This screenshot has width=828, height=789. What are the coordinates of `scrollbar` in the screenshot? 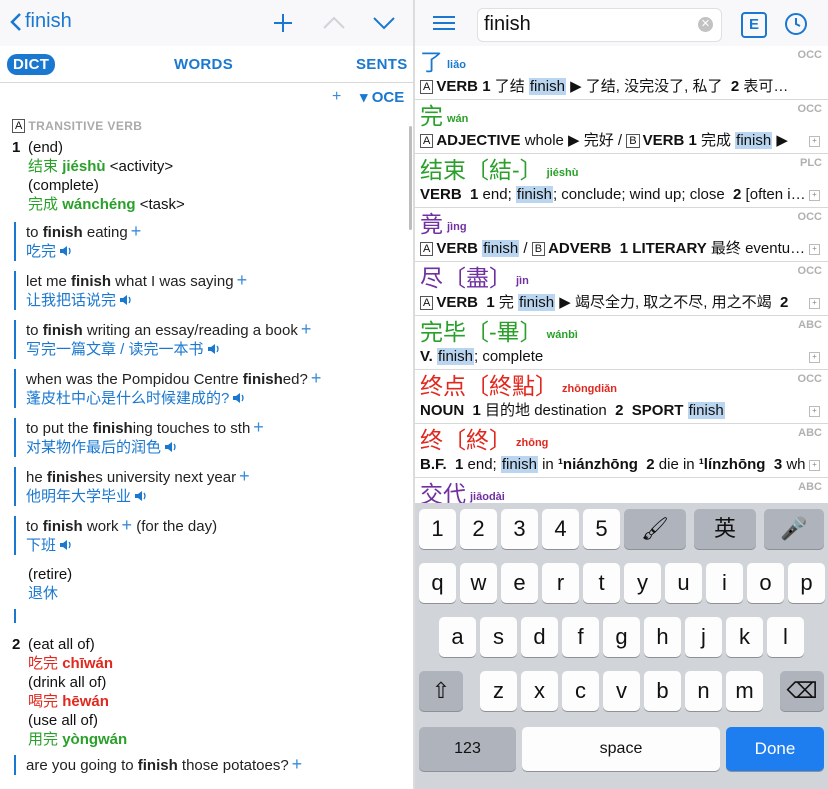 It's located at (410, 178).